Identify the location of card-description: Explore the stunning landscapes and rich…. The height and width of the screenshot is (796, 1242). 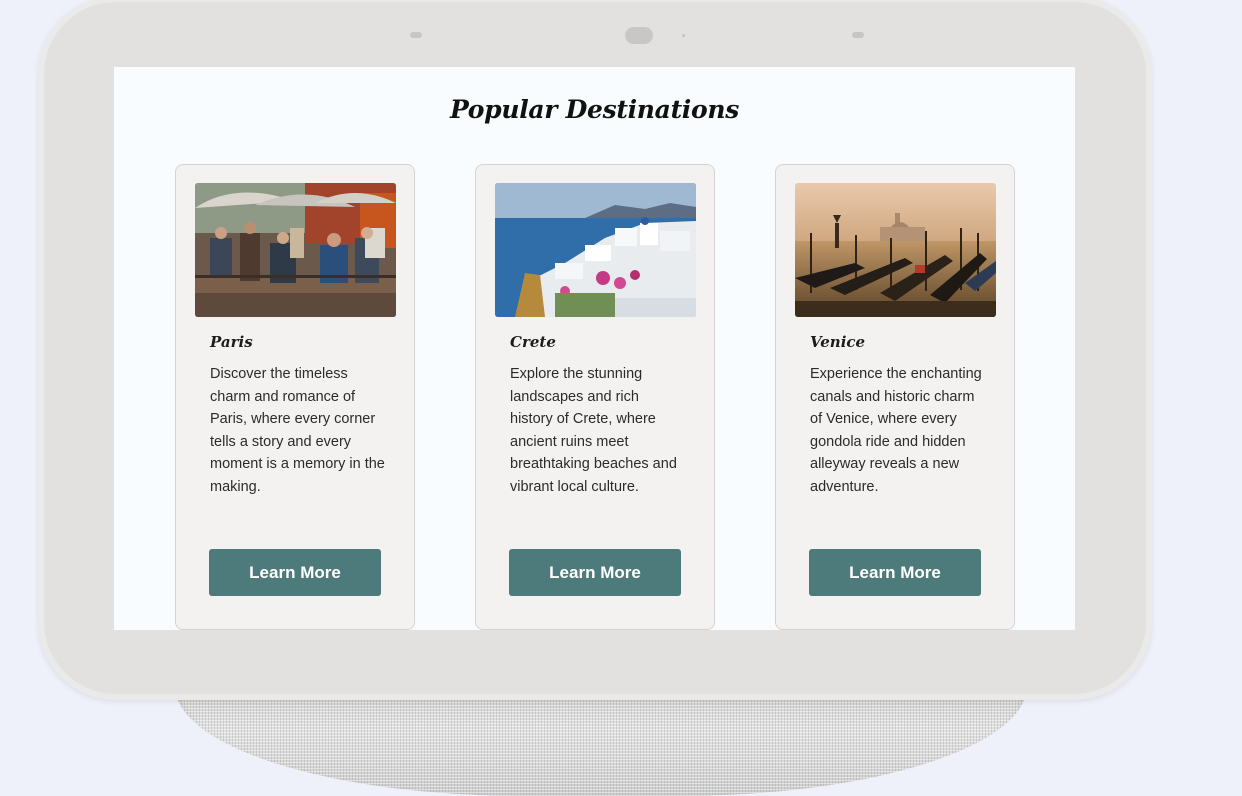
(593, 430).